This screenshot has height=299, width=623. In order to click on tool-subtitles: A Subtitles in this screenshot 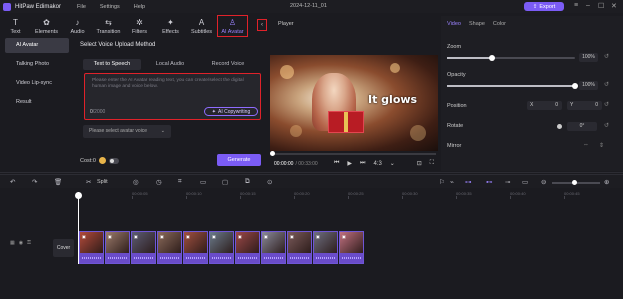, I will do `click(201, 26)`.